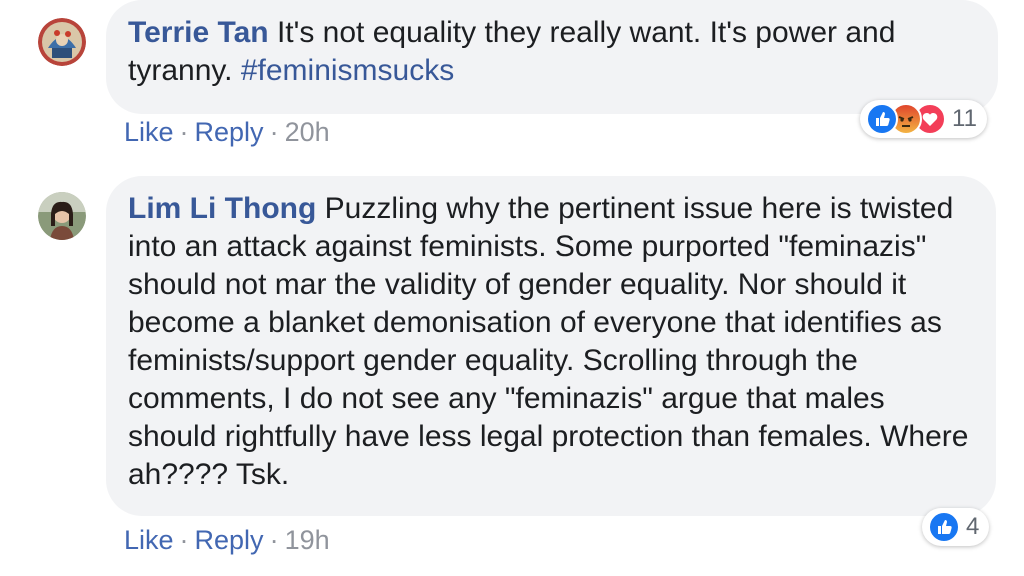 The height and width of the screenshot is (576, 1024). What do you see at coordinates (307, 540) in the screenshot?
I see `comment-timestamp: 19h` at bounding box center [307, 540].